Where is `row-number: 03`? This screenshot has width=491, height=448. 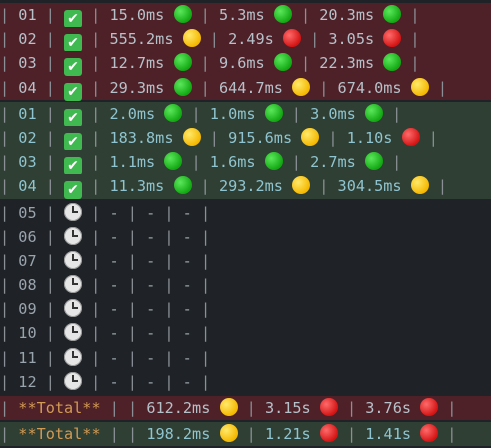 row-number: 03 is located at coordinates (27, 162).